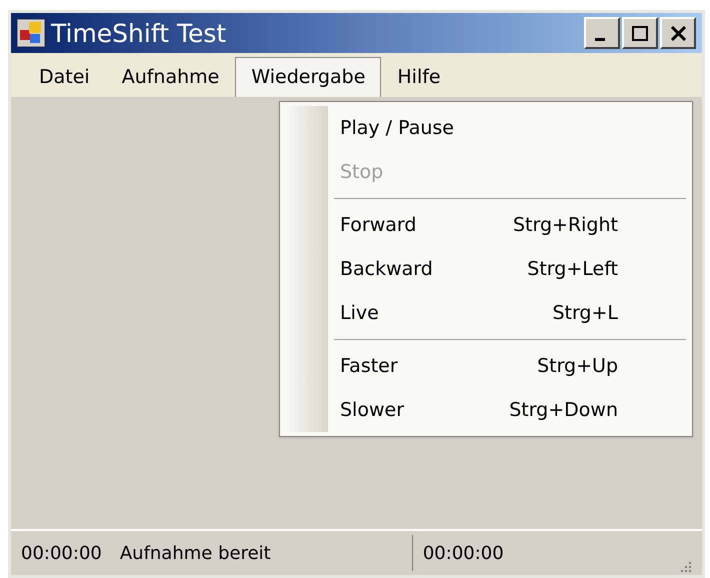 The width and height of the screenshot is (710, 578). Describe the element at coordinates (513, 410) in the screenshot. I see `dropdown-item: Slower Strg+Down` at that location.